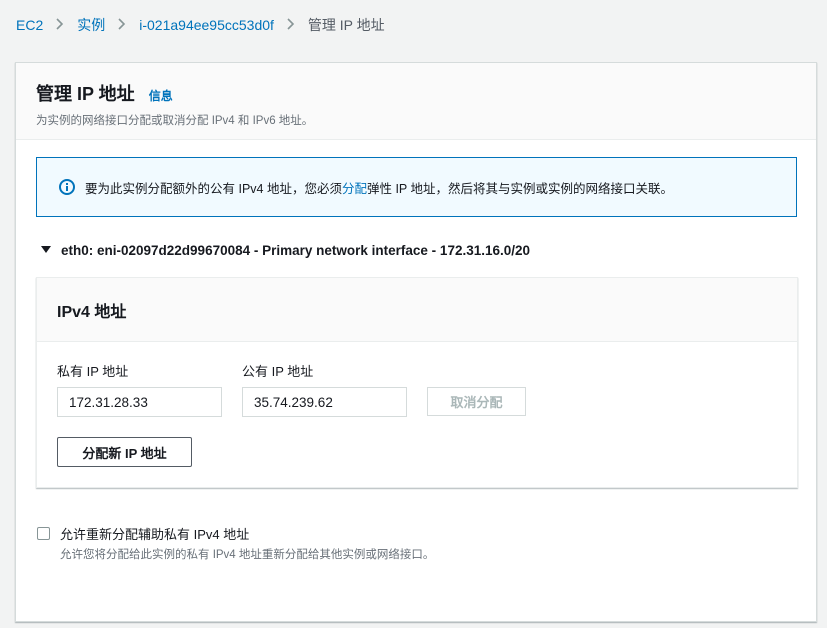 The image size is (827, 628). What do you see at coordinates (91, 25) in the screenshot?
I see `breadcrumb-instances-link: 实例` at bounding box center [91, 25].